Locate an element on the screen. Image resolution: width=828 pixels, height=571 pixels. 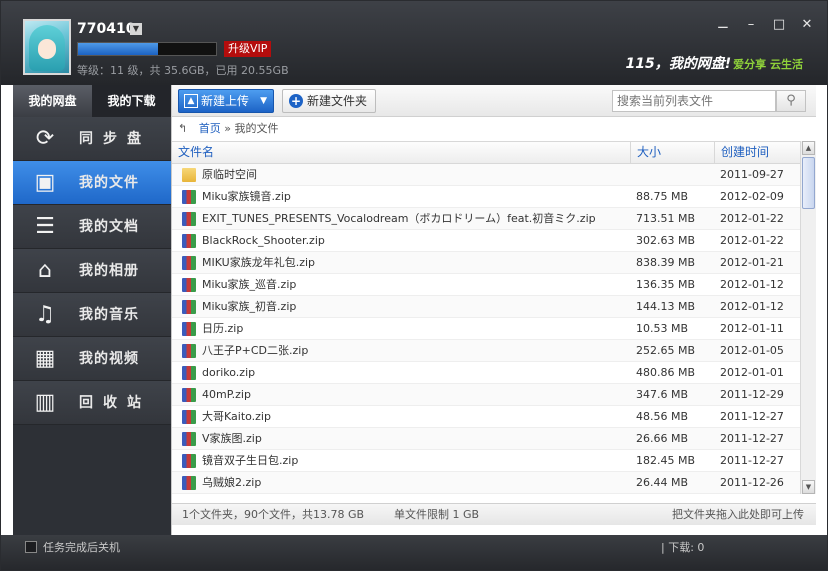
table-row: Miku家族_巡音.zip 136.35 MB 2012-01-12 is located at coordinates (486, 285).